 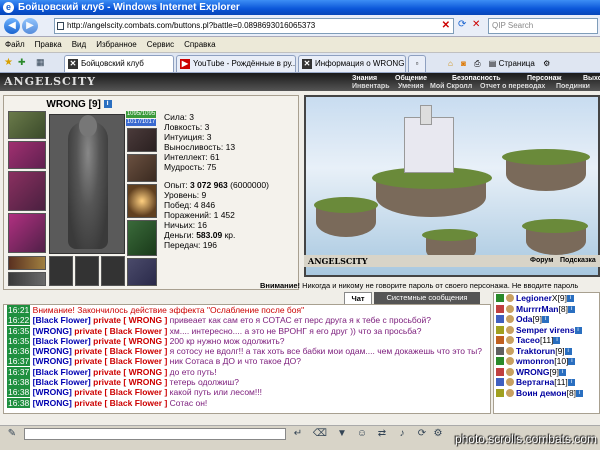 What do you see at coordinates (524, 319) in the screenshot?
I see `user-name: Oda` at bounding box center [524, 319].